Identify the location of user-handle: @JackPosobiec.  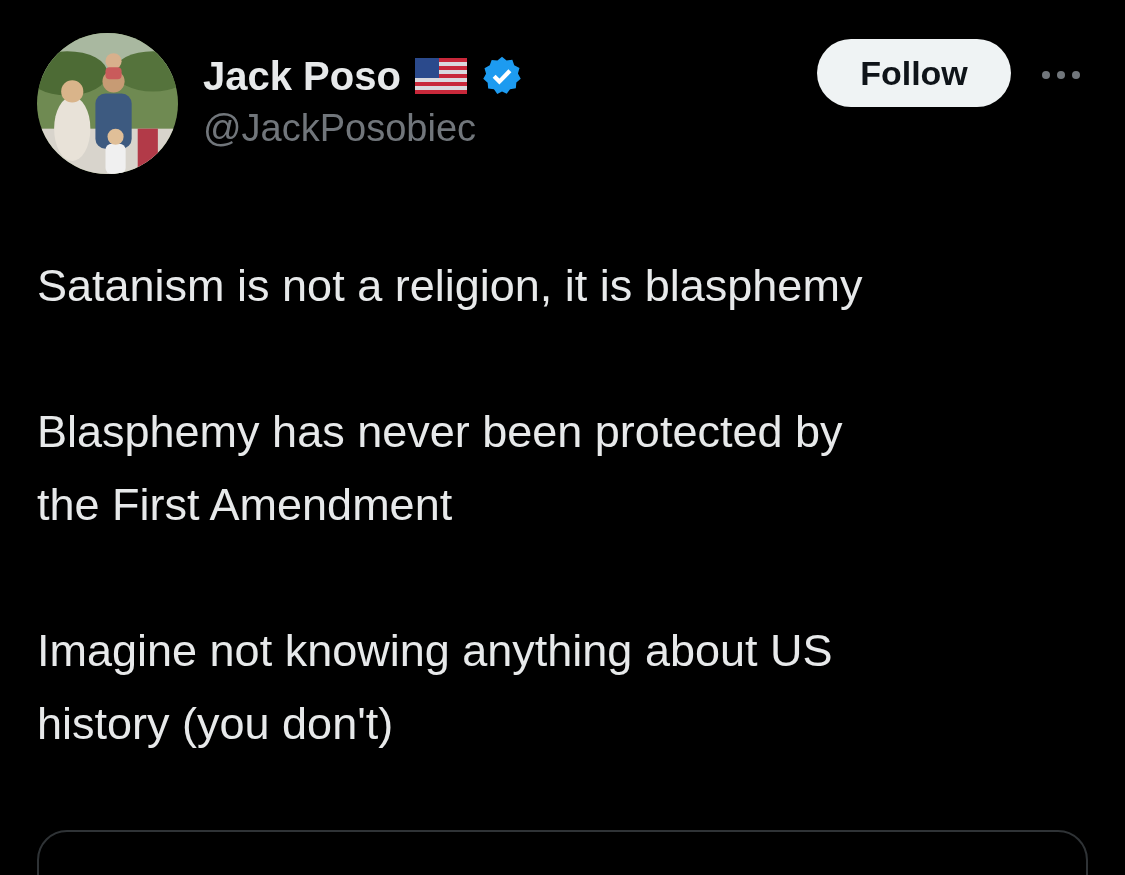
(340, 128).